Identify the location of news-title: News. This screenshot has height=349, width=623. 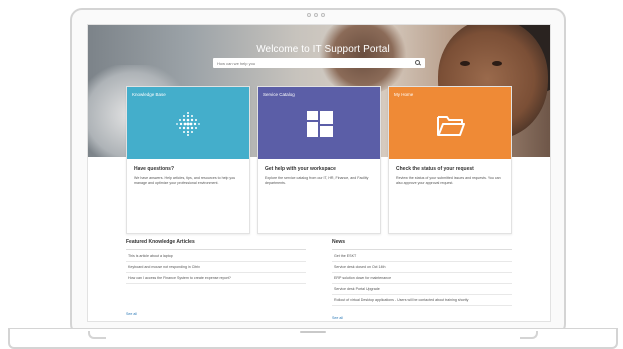
(422, 244).